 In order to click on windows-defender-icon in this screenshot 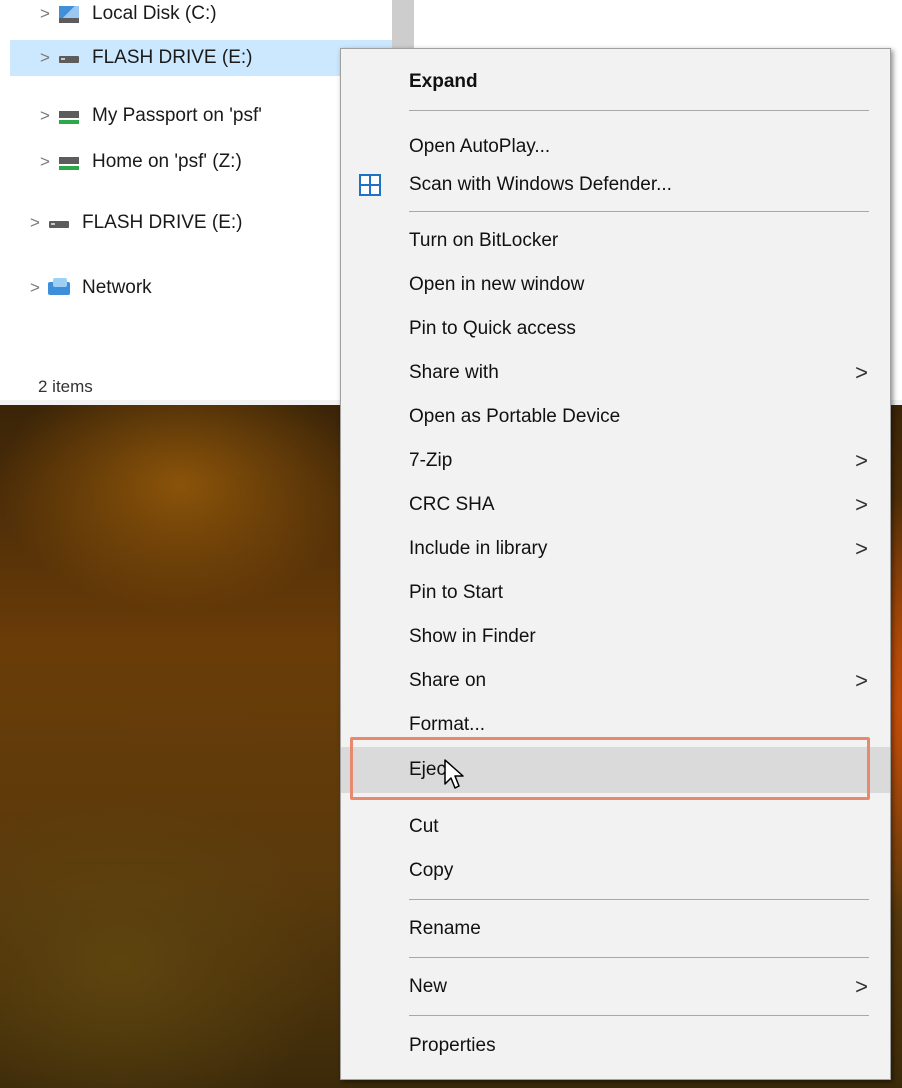, I will do `click(370, 185)`.